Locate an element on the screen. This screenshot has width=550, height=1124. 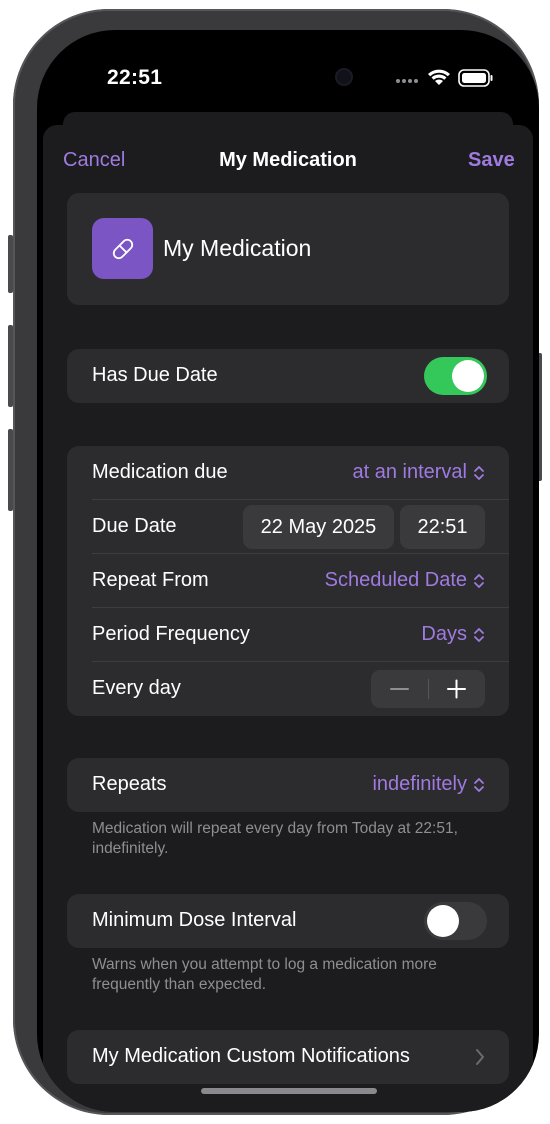
status-icons is located at coordinates (444, 78).